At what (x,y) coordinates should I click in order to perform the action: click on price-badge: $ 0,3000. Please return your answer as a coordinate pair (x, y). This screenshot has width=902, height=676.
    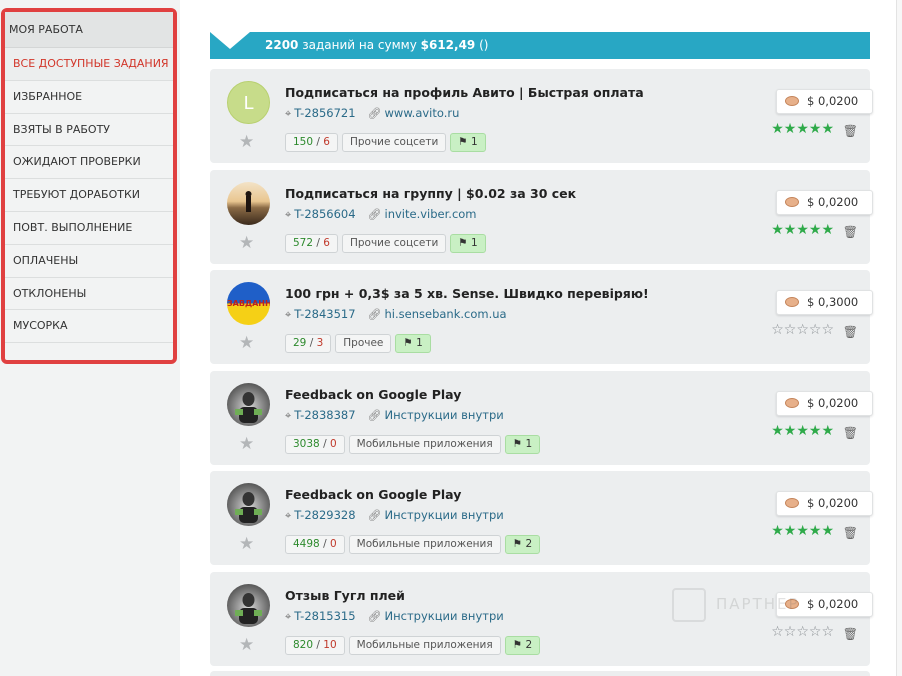
    Looking at the image, I should click on (824, 302).